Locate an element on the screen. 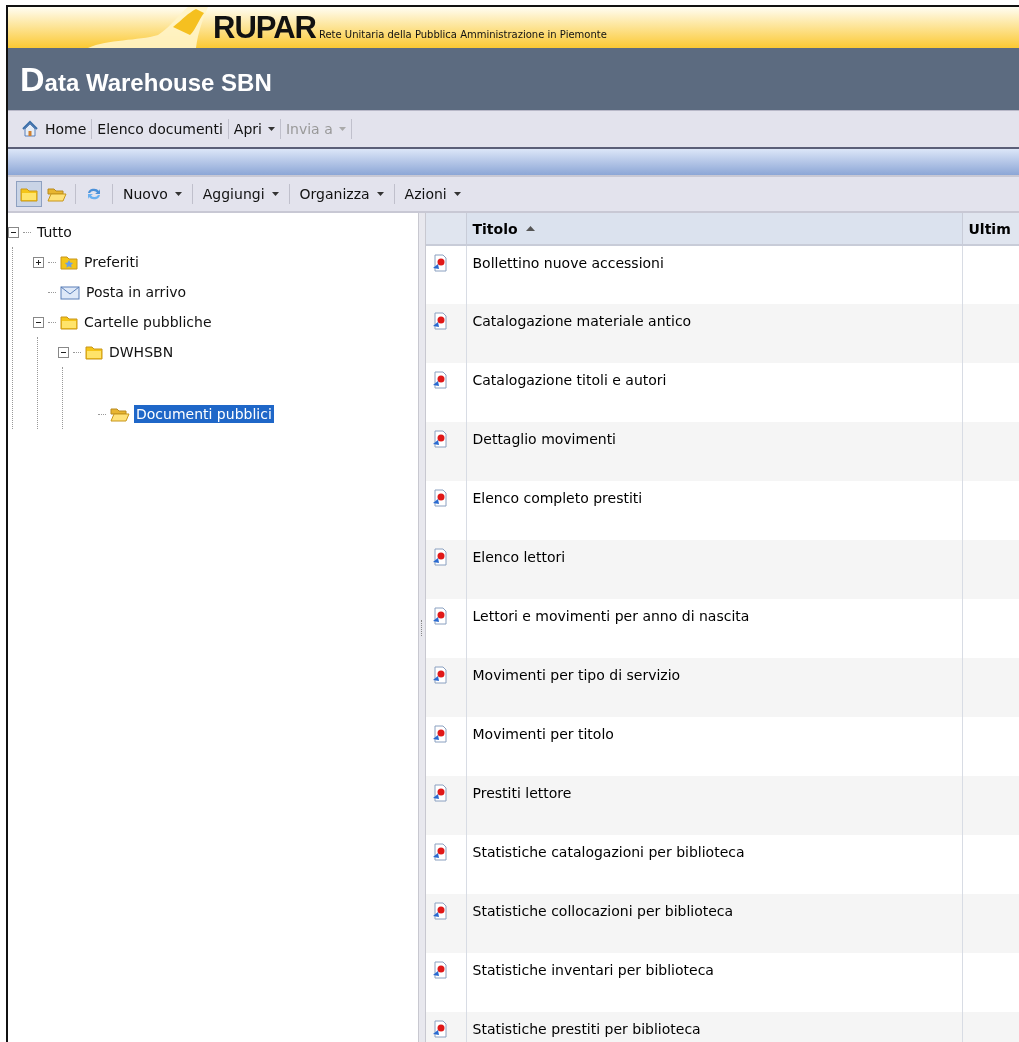 The width and height of the screenshot is (1019, 1042). title-cell: Elenco lettori is located at coordinates (714, 569).